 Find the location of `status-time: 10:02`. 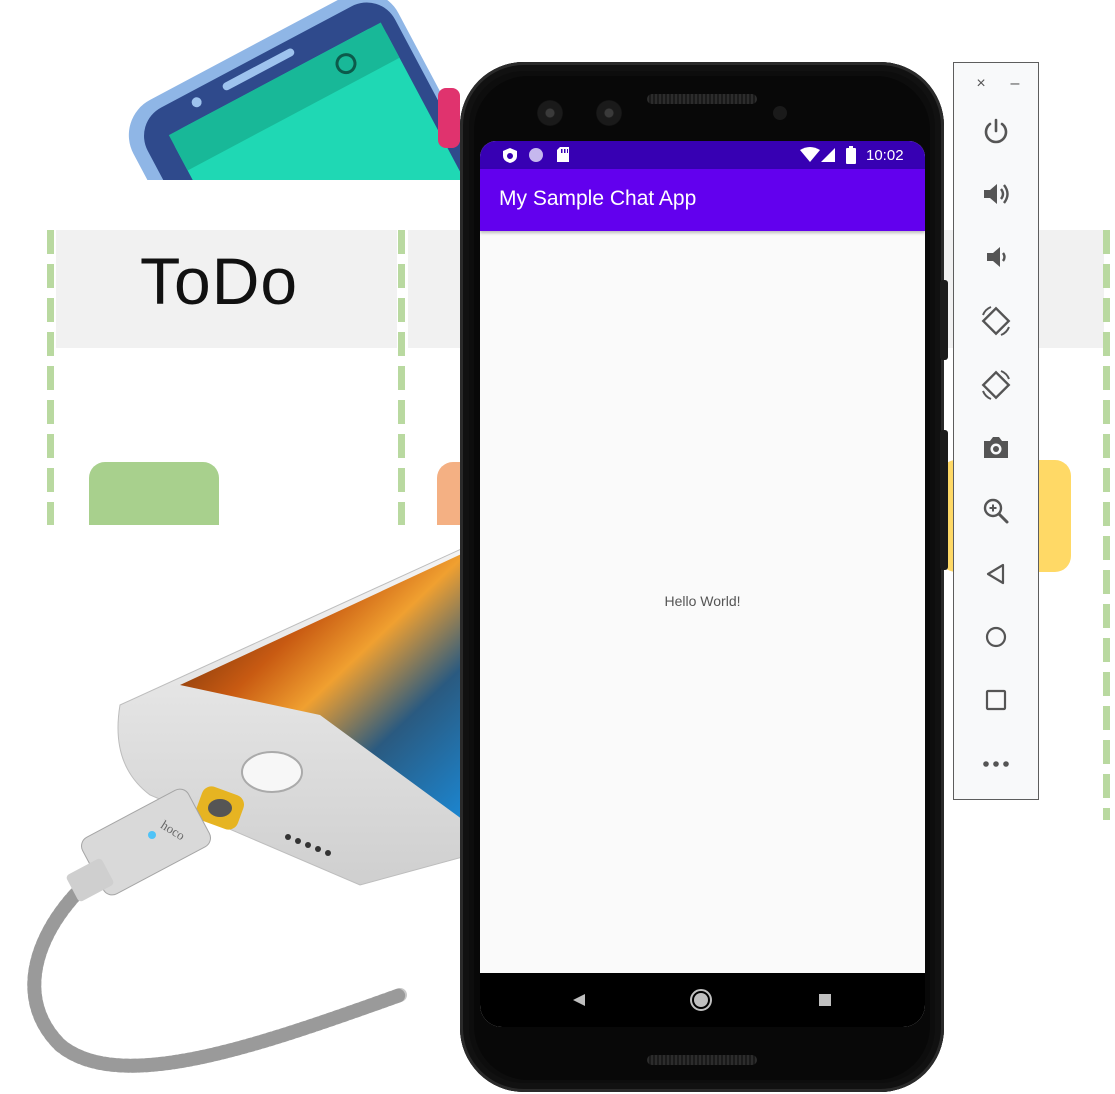

status-time: 10:02 is located at coordinates (885, 155).